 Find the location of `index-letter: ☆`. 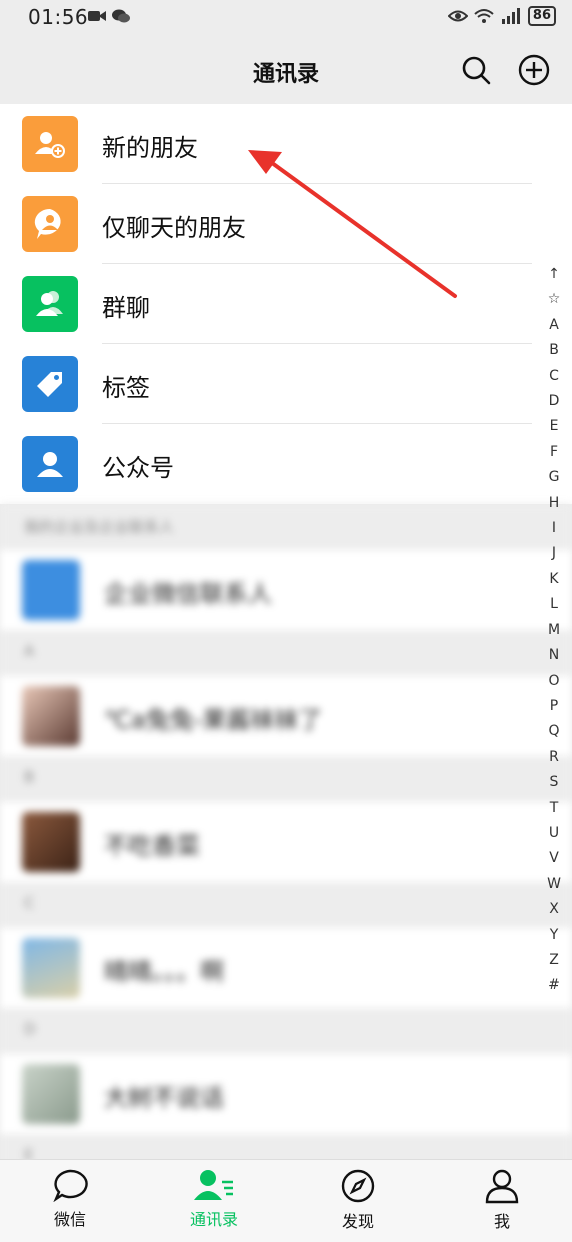

index-letter: ☆ is located at coordinates (554, 299).